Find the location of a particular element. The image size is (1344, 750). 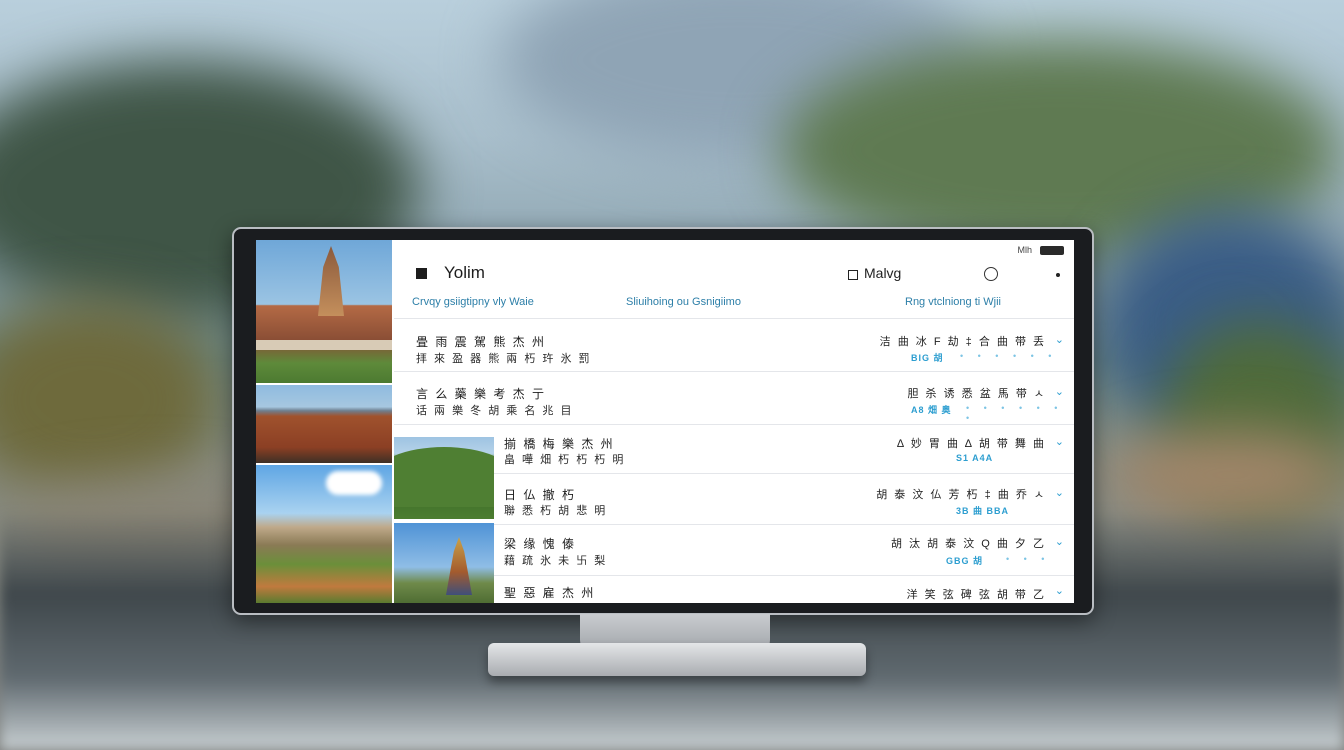

item-subtitle: 藉 疏 氷 未 卐 梨 is located at coordinates (556, 561).